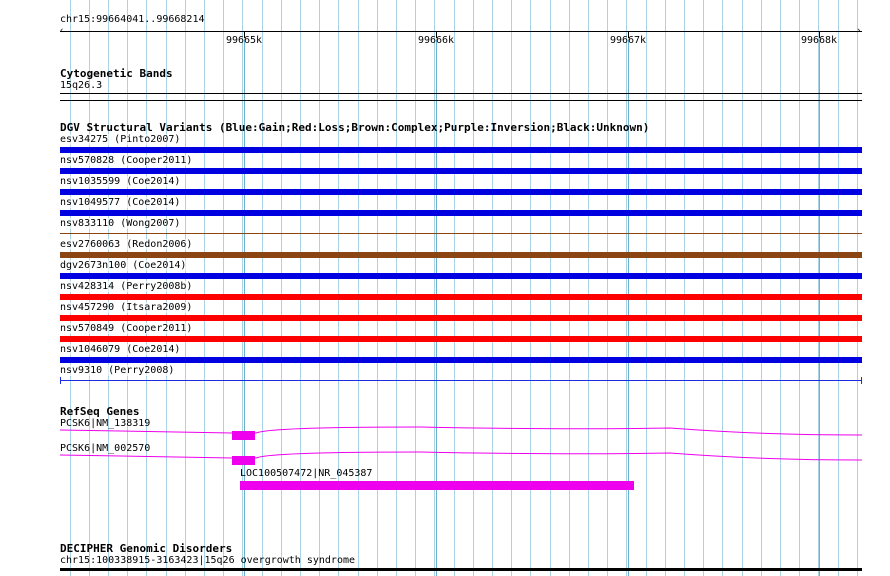 Image resolution: width=890 pixels, height=576 pixels. What do you see at coordinates (436, 40) in the screenshot?
I see `ruler-tick-label: 99666k` at bounding box center [436, 40].